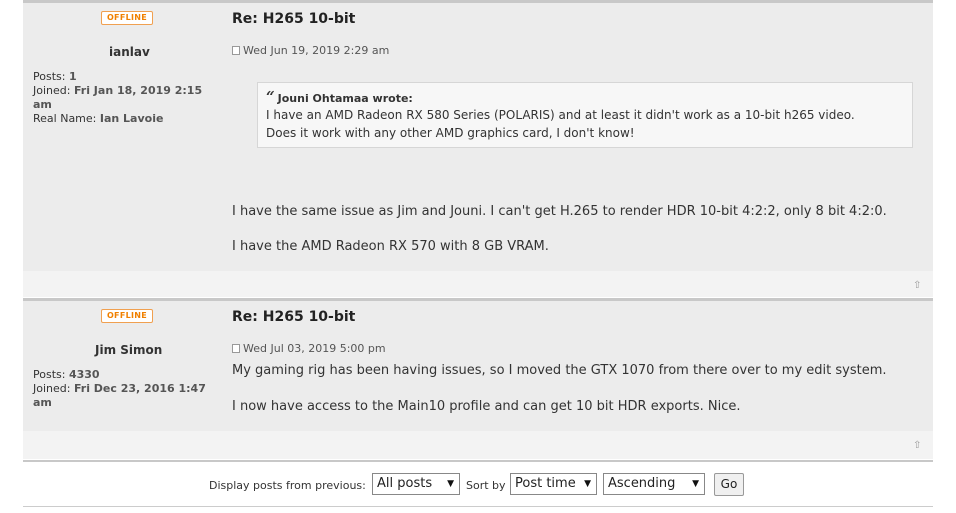  I want to click on profile-realname: Real Name: Ian Lavoie, so click(98, 118).